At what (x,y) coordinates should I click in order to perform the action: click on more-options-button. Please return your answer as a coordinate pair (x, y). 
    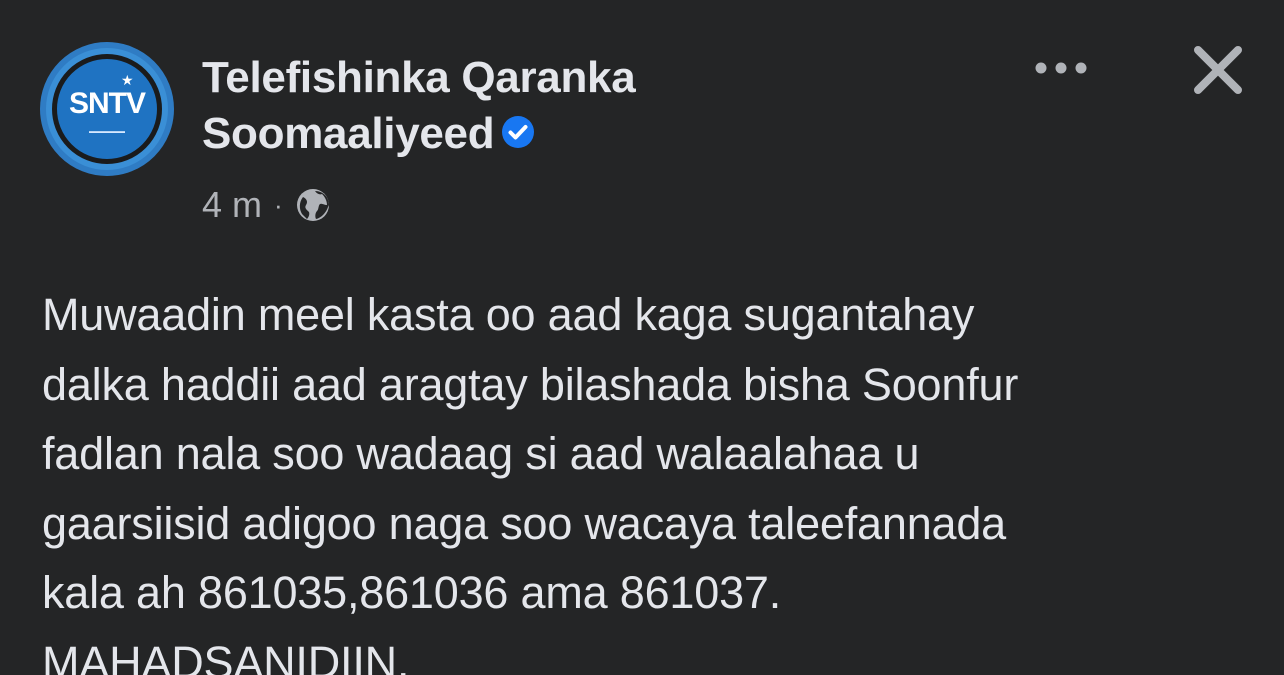
    Looking at the image, I should click on (1061, 68).